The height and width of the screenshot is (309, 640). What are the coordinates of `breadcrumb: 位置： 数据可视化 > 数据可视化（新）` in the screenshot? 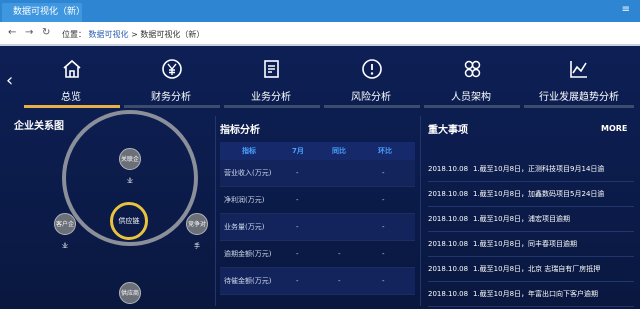 It's located at (133, 34).